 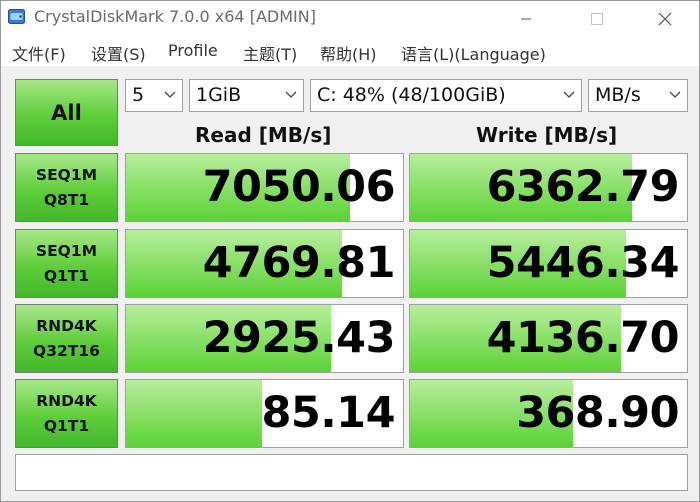 I want to click on read-result: 7050.06, so click(x=264, y=187).